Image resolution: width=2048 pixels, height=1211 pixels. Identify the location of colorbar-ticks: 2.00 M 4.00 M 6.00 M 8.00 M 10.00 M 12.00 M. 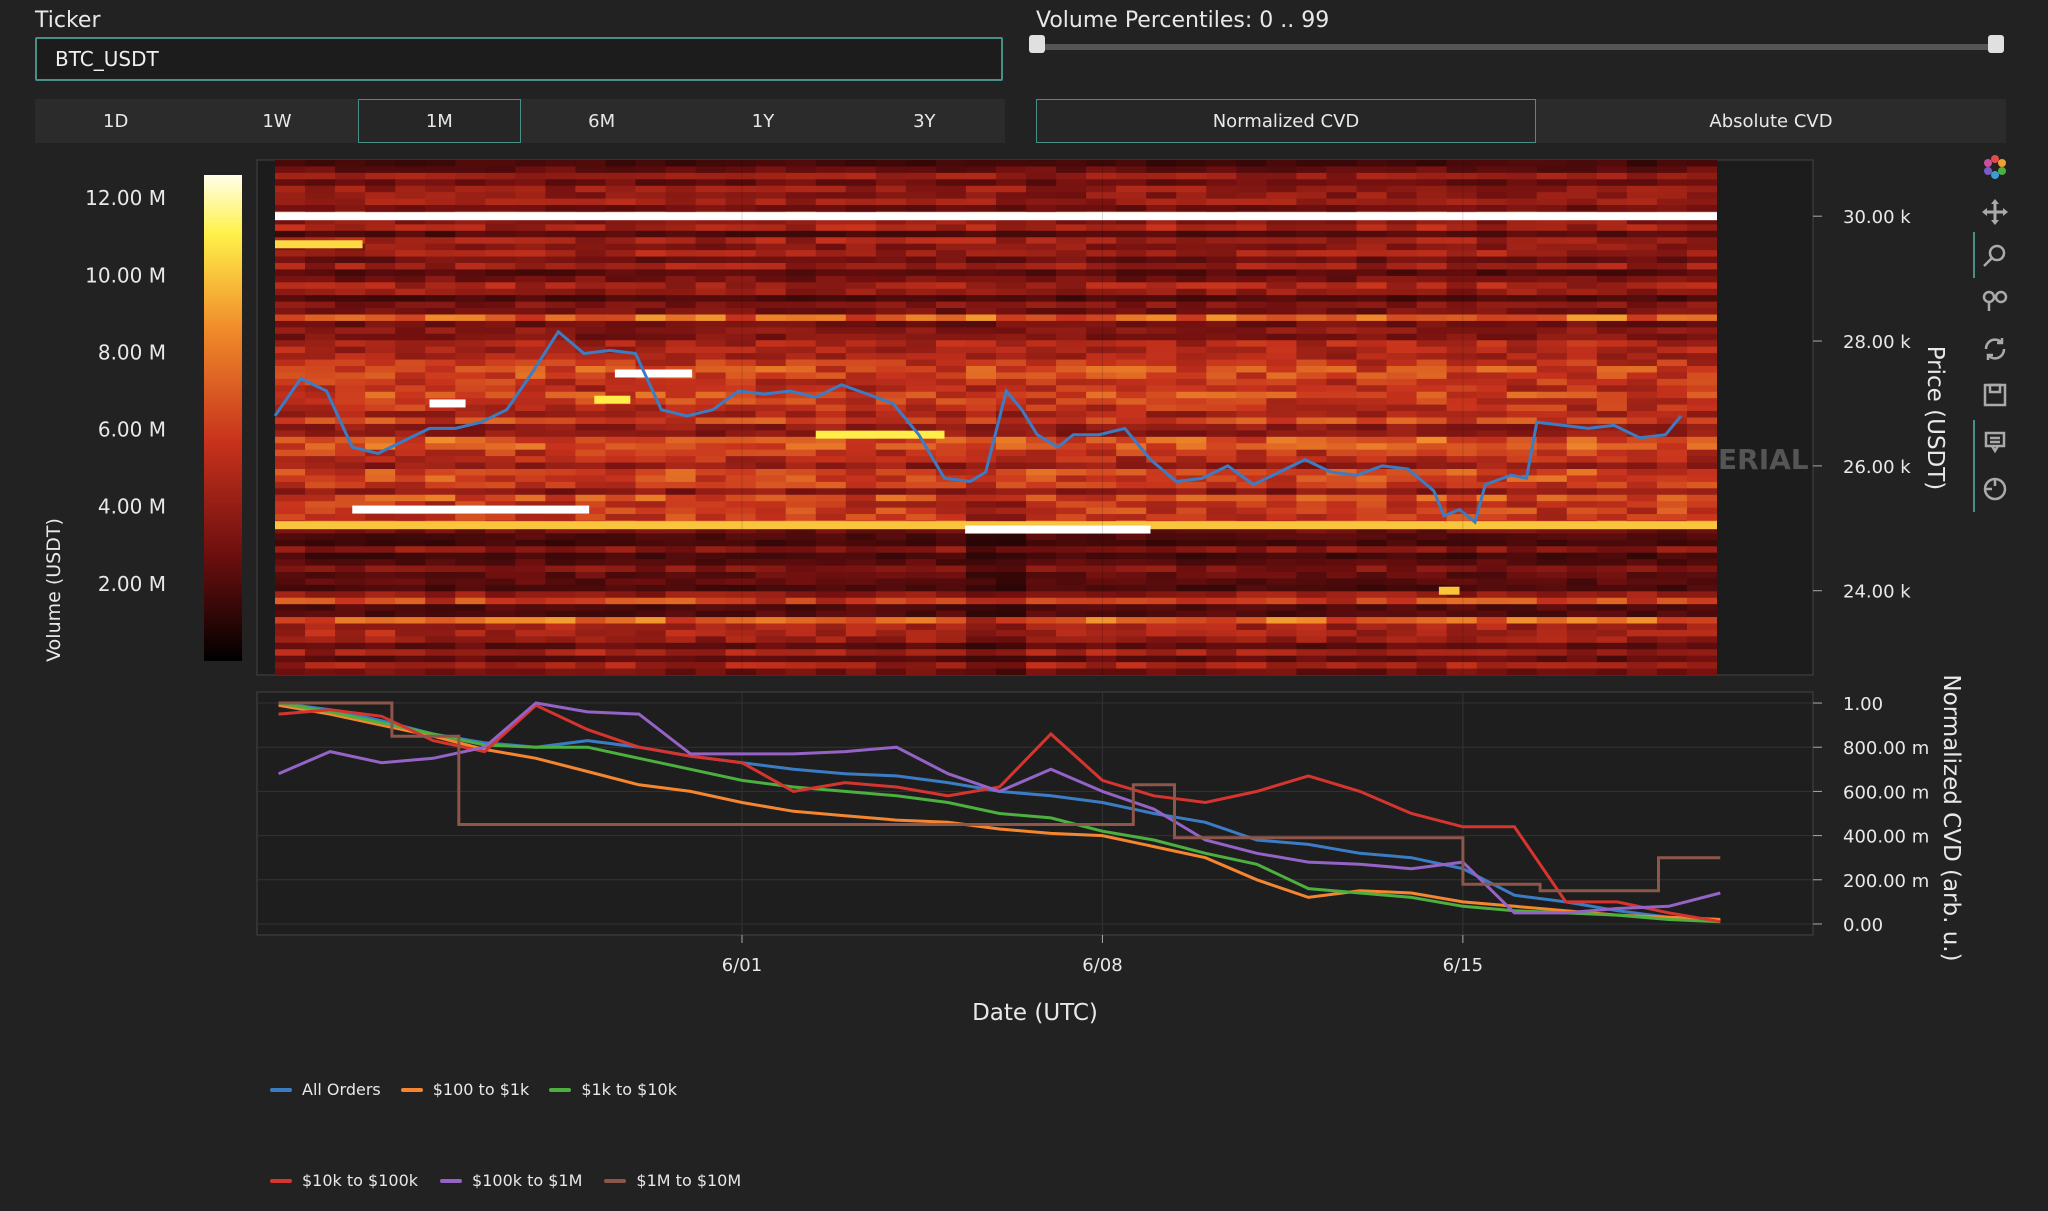
(125, 391).